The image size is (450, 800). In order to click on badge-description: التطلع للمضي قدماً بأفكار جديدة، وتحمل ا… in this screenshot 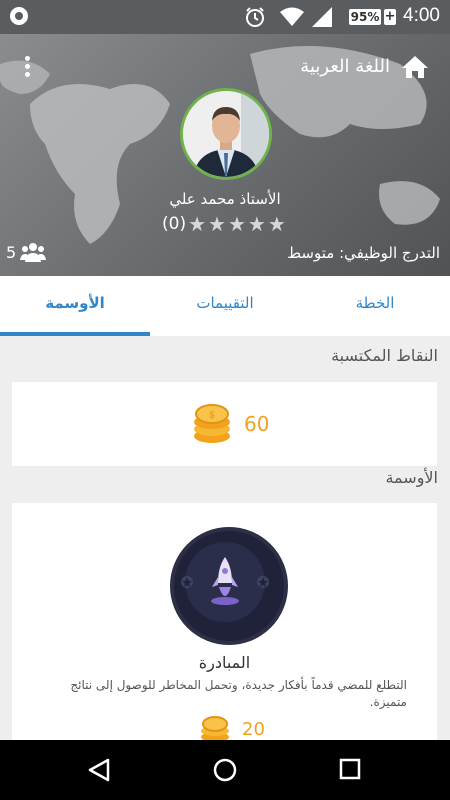, I will do `click(238, 693)`.